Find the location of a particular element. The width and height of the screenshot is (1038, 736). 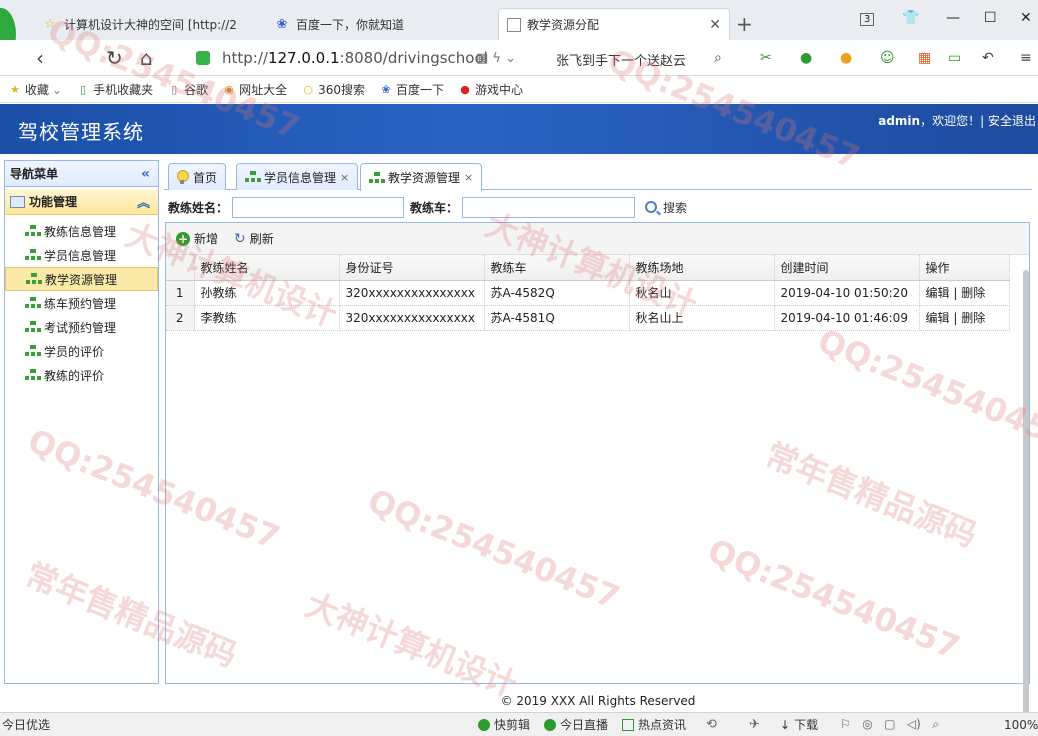

column-header: 教练场地 is located at coordinates (702, 268).